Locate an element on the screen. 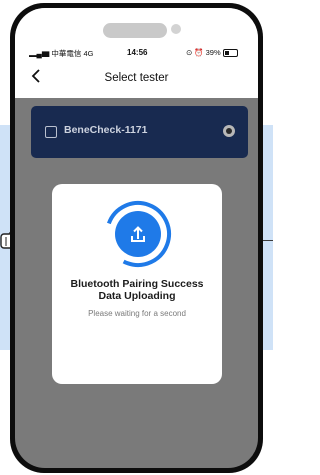 This screenshot has width=320, height=475. network-label: 4G is located at coordinates (88, 53).